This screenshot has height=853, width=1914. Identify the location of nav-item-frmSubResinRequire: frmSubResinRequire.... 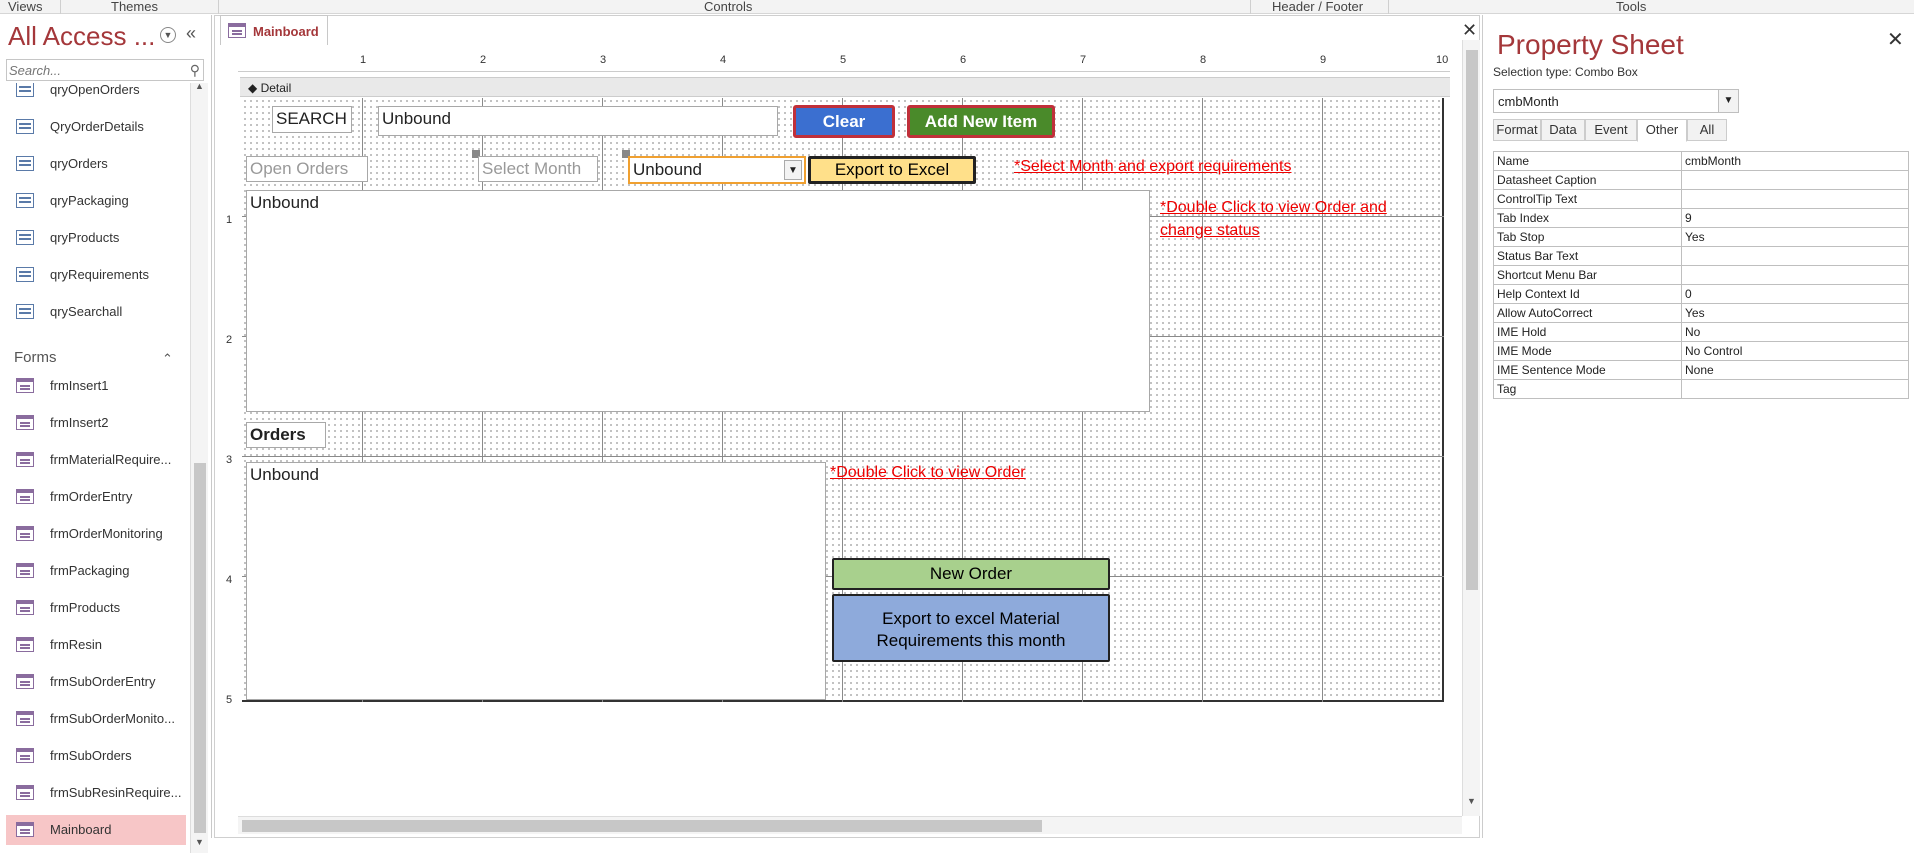
(96, 793).